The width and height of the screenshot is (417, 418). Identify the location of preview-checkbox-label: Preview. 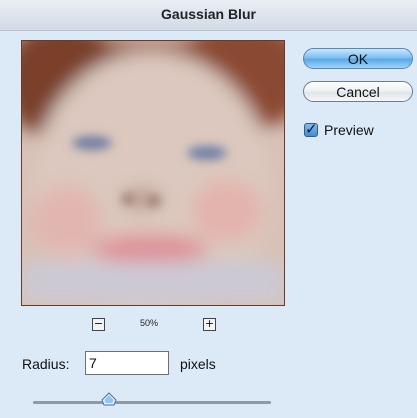
(349, 130).